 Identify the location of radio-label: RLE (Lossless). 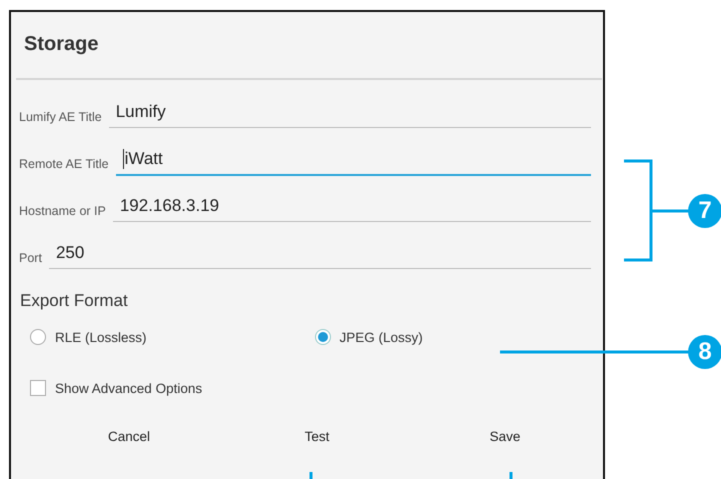
(101, 337).